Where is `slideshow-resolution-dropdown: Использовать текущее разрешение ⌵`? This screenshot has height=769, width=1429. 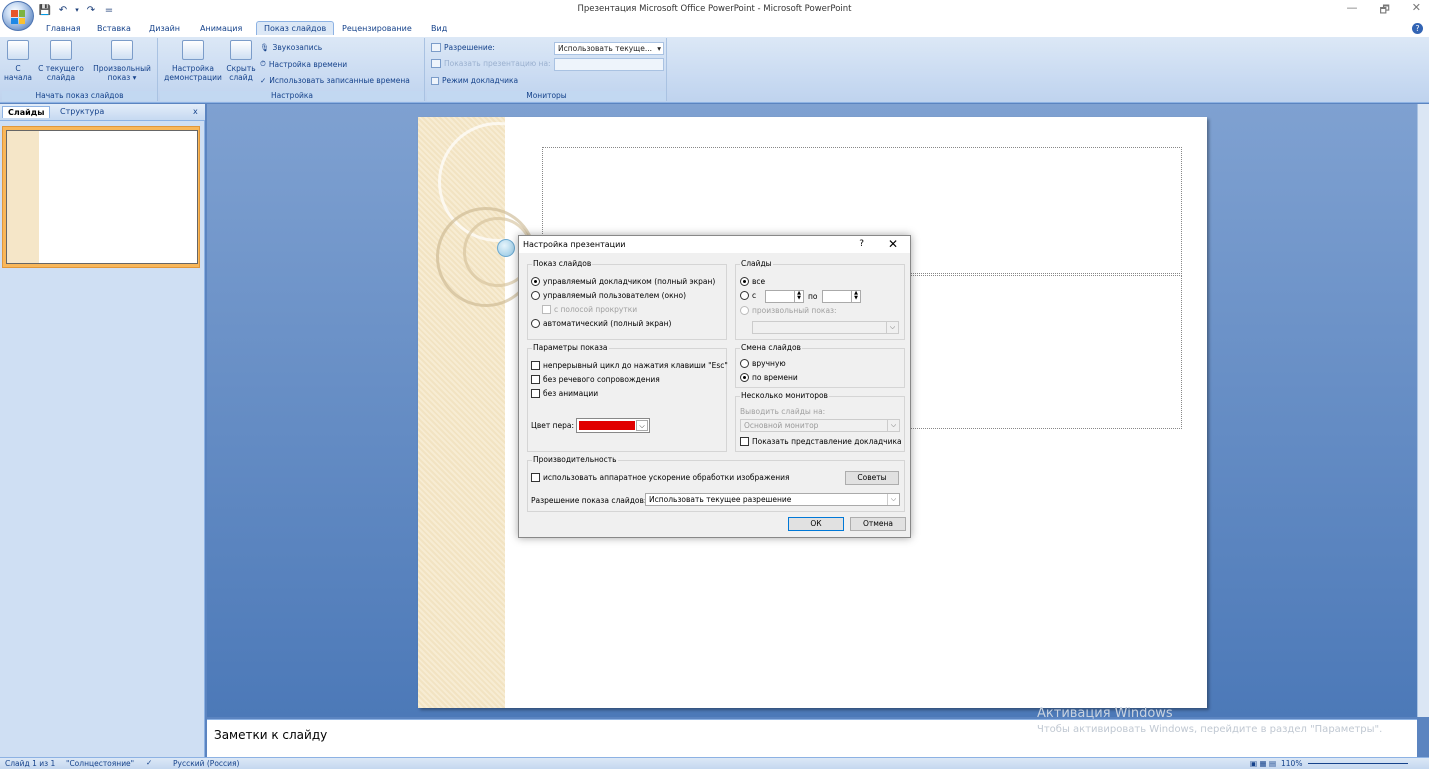 slideshow-resolution-dropdown: Использовать текущее разрешение ⌵ is located at coordinates (772, 499).